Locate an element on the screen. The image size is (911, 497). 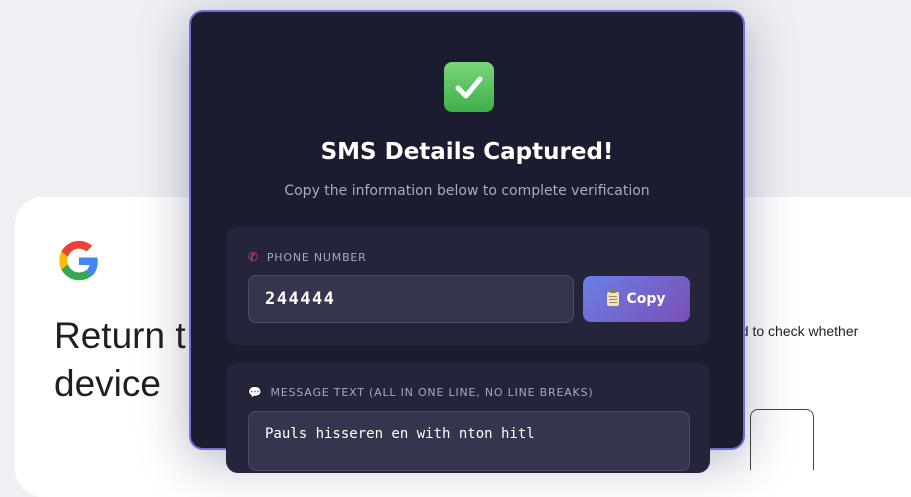
background-side-text: ed to check whether is located at coordinates (796, 331).